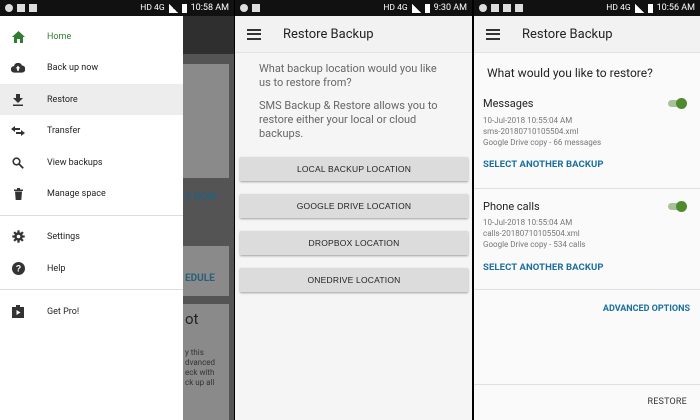 Image resolution: width=700 pixels, height=420 pixels. What do you see at coordinates (543, 267) in the screenshot?
I see `calls-select-another-backup: SELECT ANOTHER BACKUP` at bounding box center [543, 267].